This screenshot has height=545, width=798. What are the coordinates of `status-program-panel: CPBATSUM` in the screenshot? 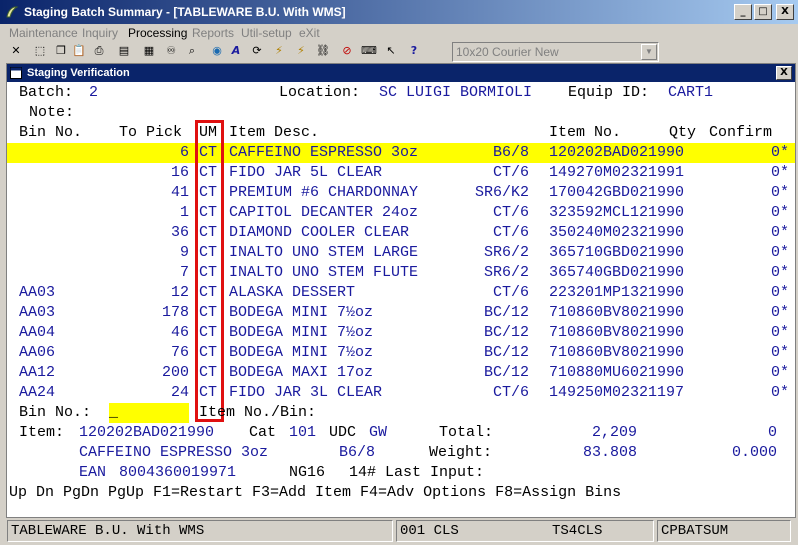 It's located at (724, 531).